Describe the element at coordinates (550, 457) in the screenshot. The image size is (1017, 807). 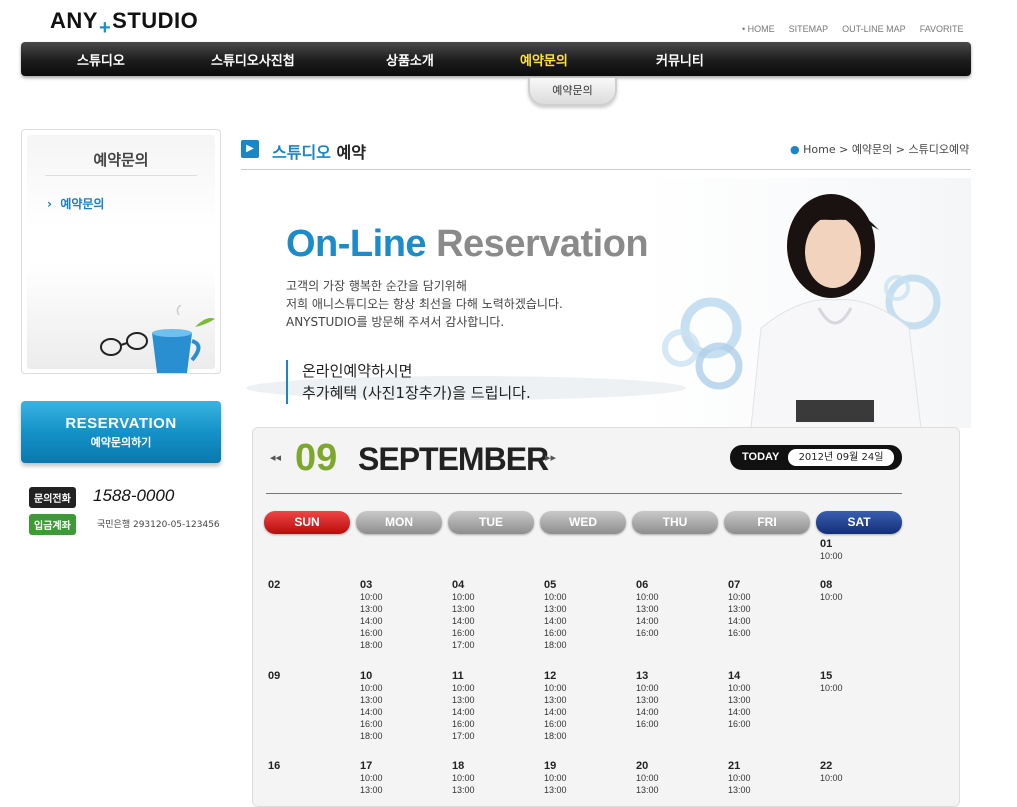
I see `next-month-icon: ▸▸` at that location.